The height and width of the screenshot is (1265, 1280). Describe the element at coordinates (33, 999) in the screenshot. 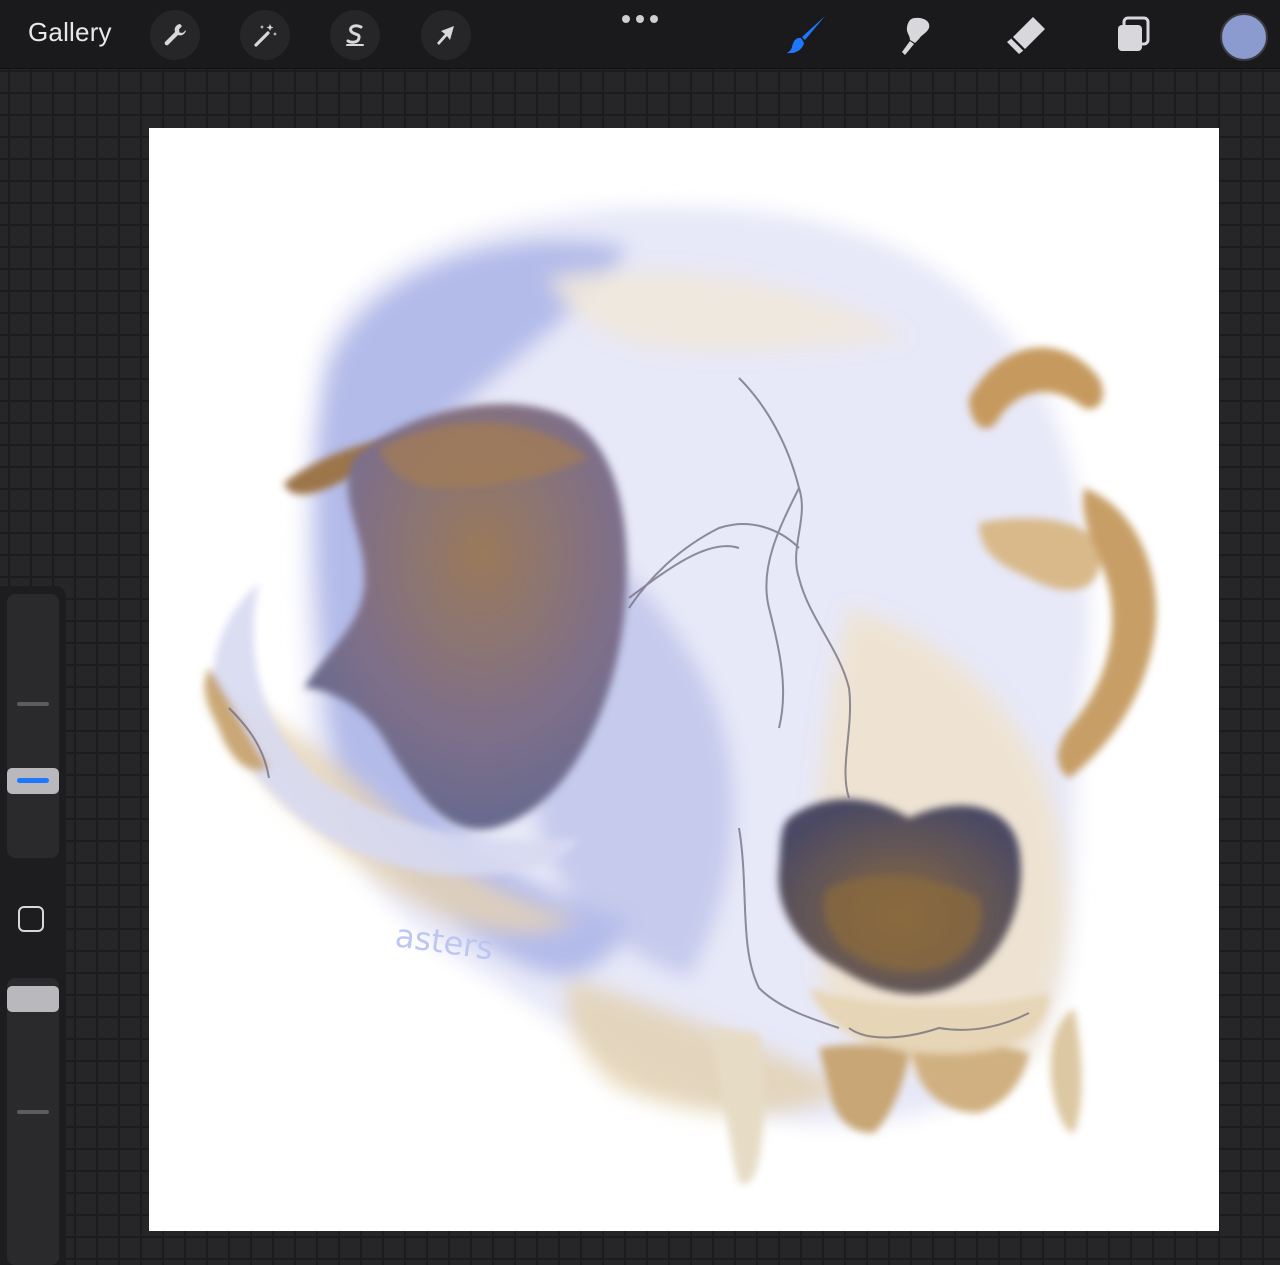

I see `opacity-handle` at that location.